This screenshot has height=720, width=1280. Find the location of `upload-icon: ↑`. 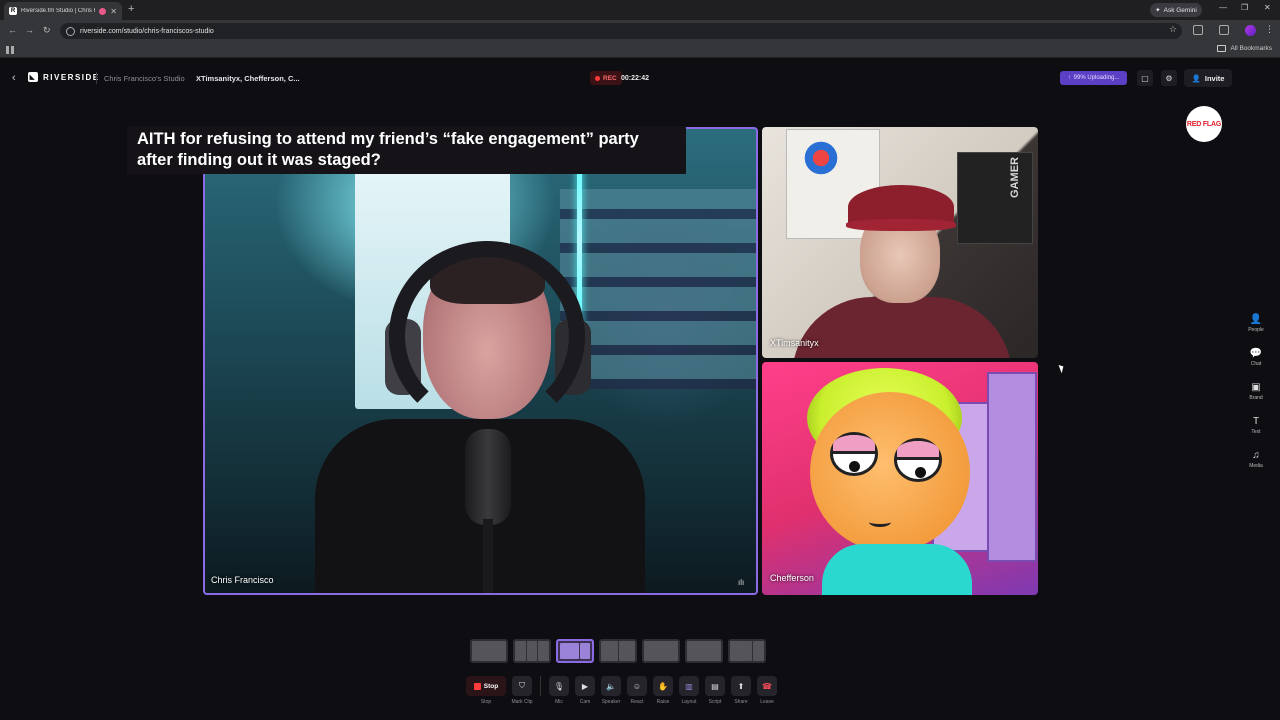

upload-icon: ↑ is located at coordinates (1069, 78).